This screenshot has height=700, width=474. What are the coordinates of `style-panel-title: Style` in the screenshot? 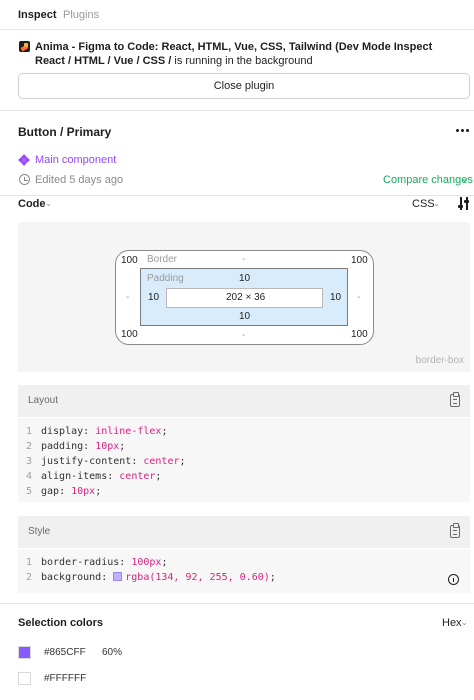 It's located at (39, 531).